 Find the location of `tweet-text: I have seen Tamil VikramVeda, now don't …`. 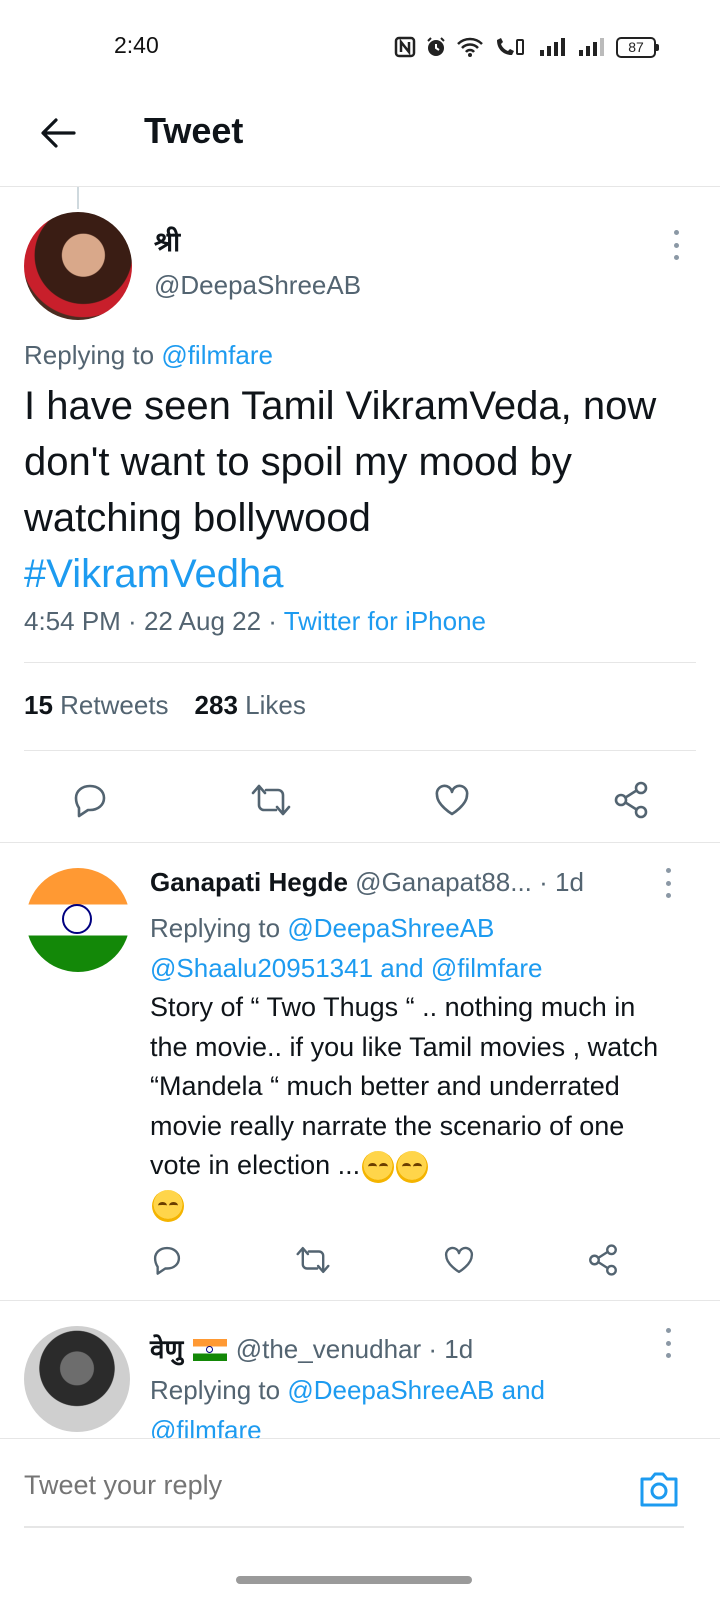

tweet-text: I have seen Tamil VikramVeda, now don't … is located at coordinates (354, 490).